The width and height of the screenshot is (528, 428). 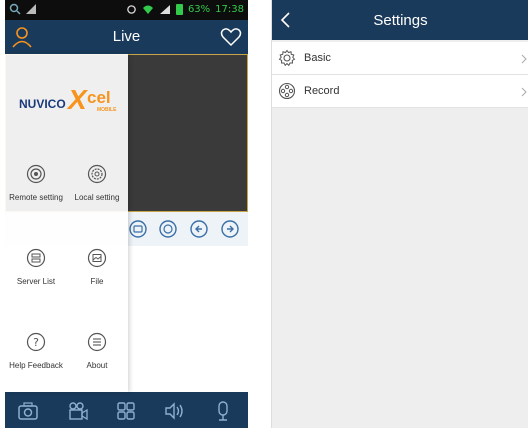 I want to click on settings-row-record: Record, so click(x=400, y=91).